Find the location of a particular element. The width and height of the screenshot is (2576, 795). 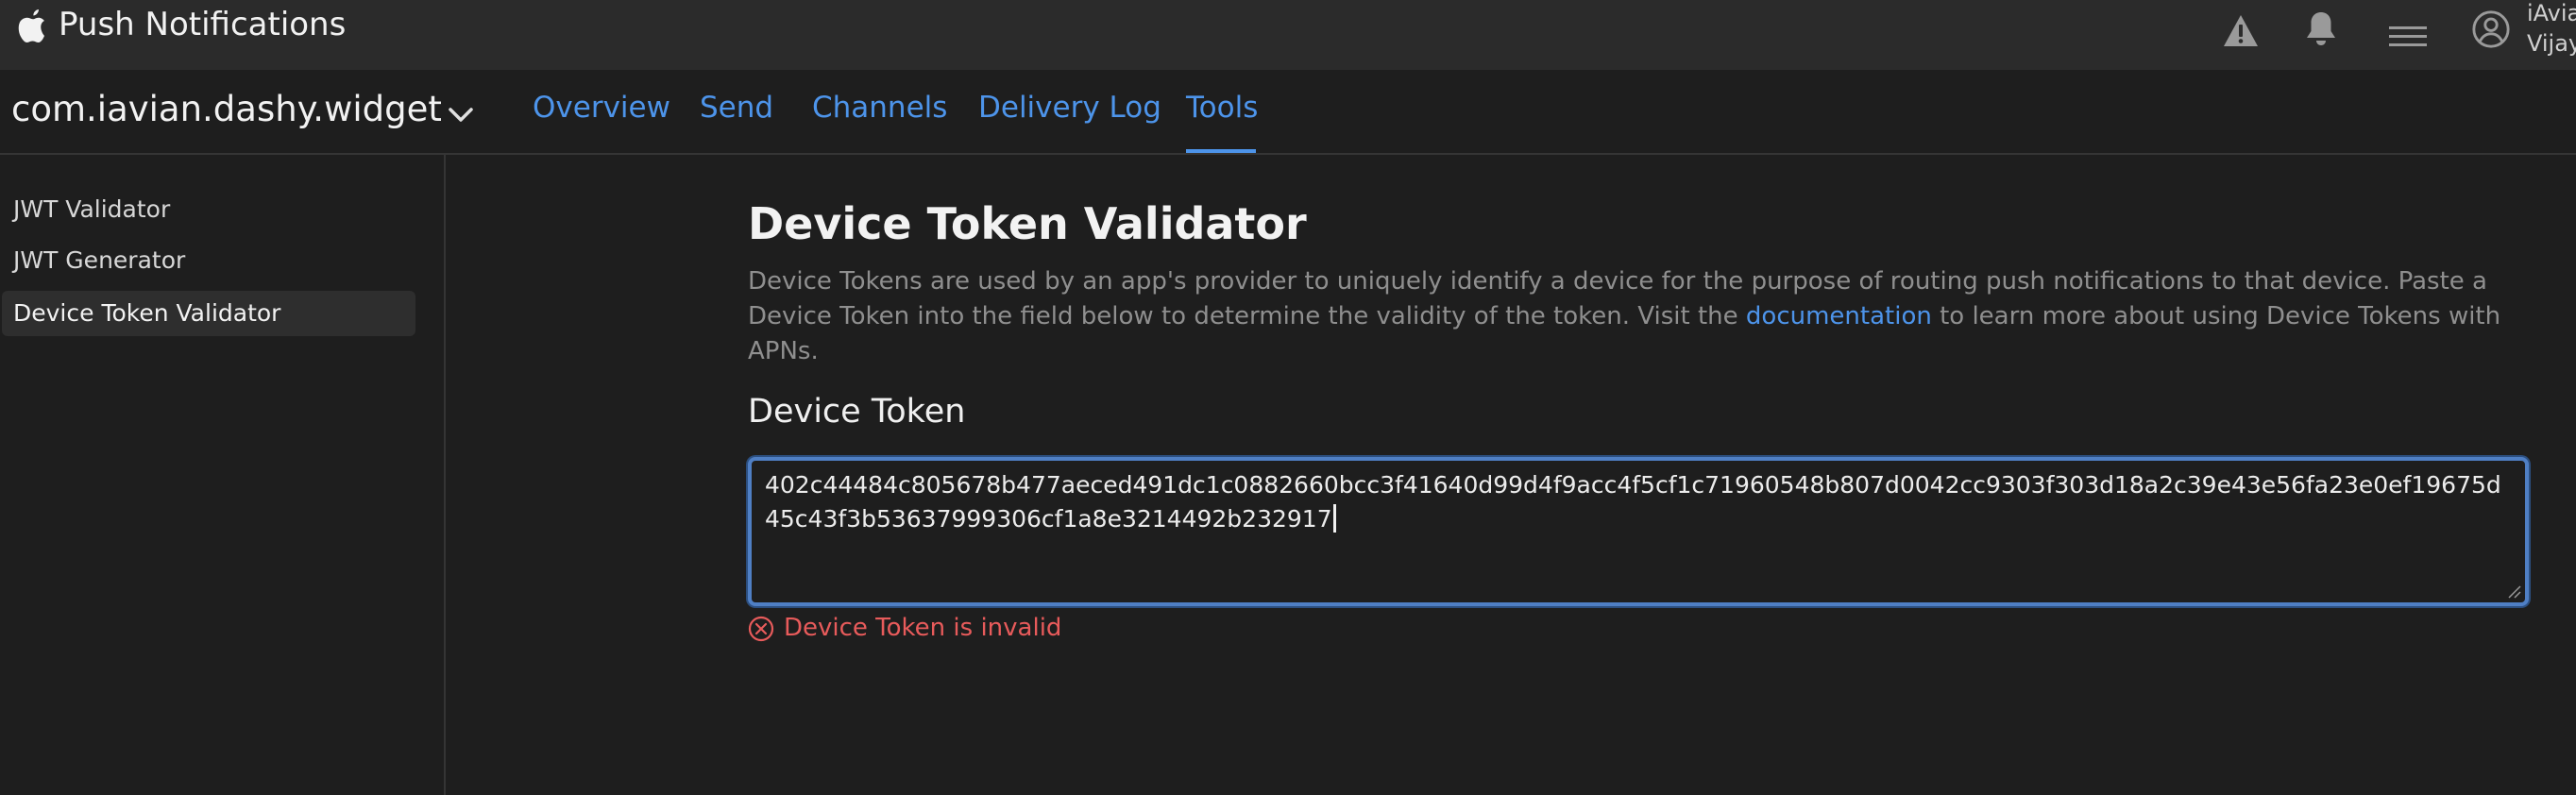

bell-icon is located at coordinates (2321, 29).